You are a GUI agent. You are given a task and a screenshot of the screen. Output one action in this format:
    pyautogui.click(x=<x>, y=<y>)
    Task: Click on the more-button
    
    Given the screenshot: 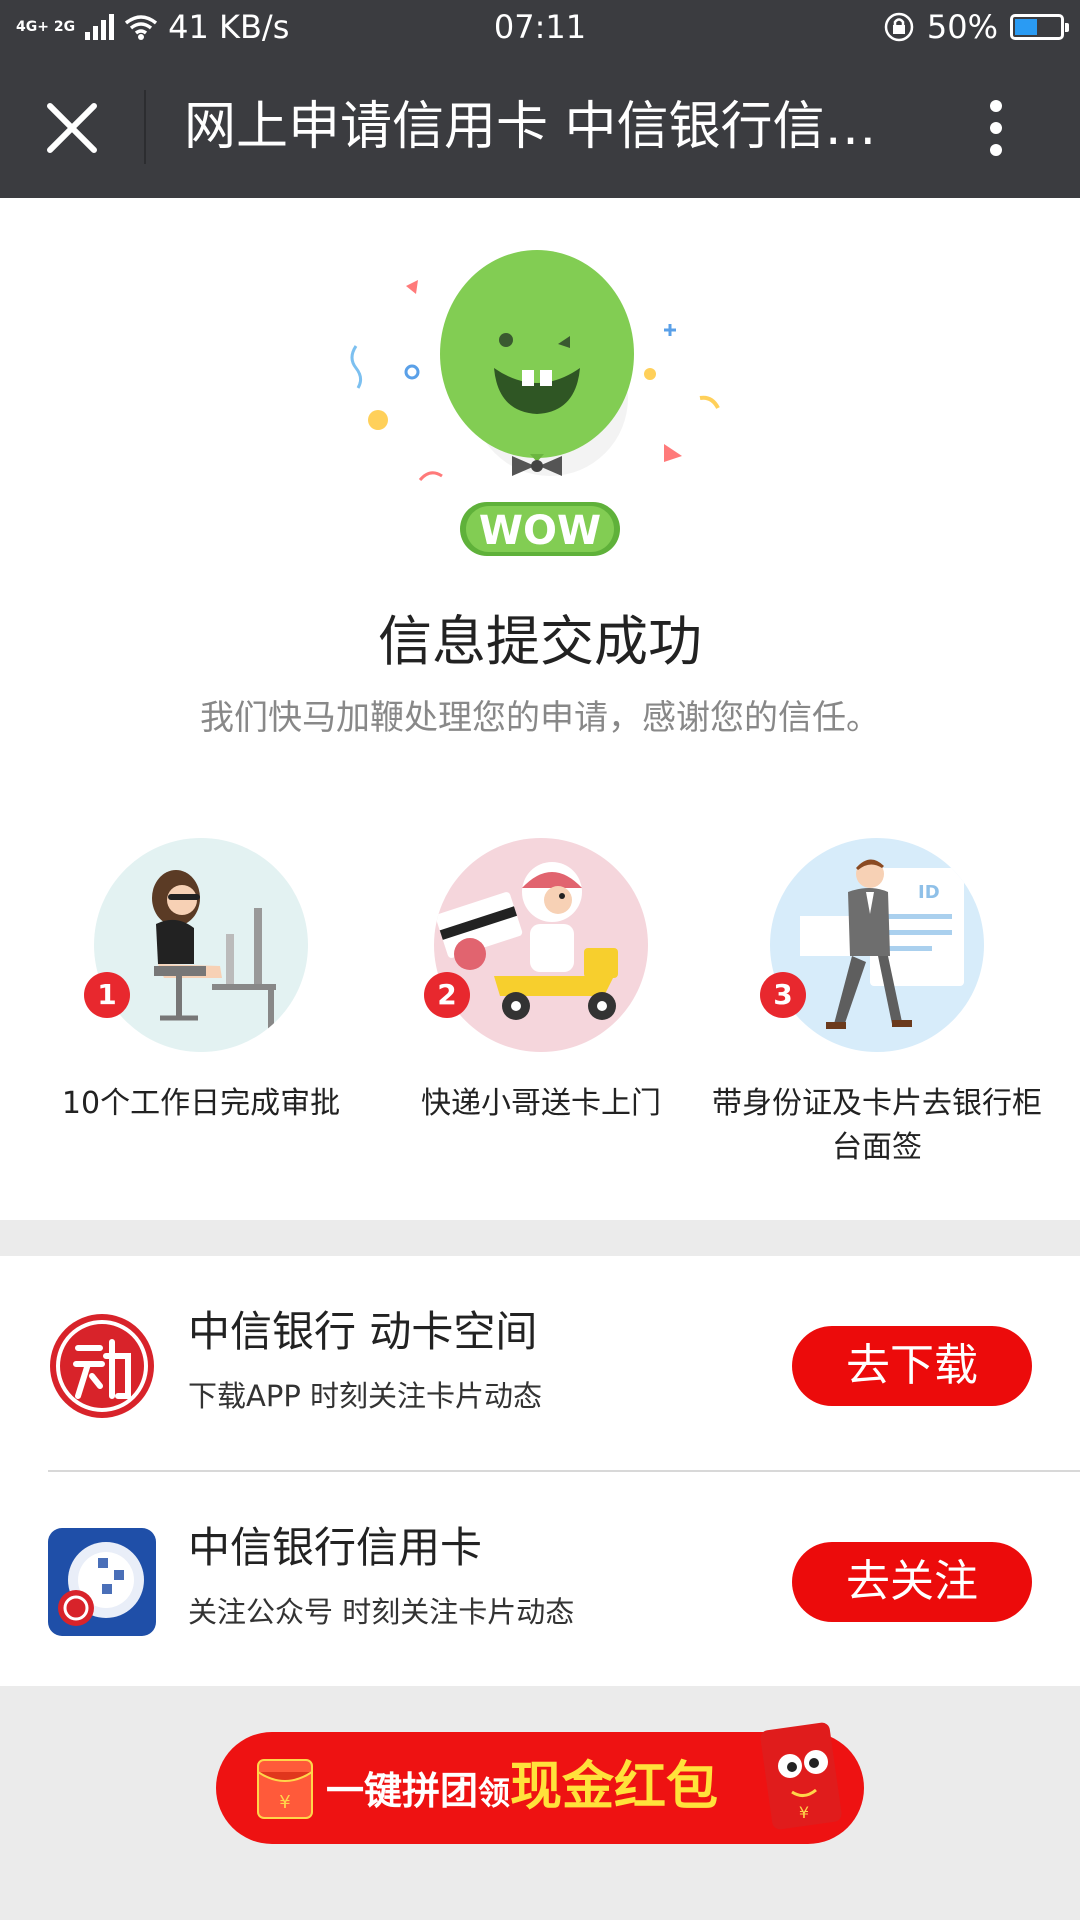 What is the action you would take?
    pyautogui.click(x=996, y=128)
    